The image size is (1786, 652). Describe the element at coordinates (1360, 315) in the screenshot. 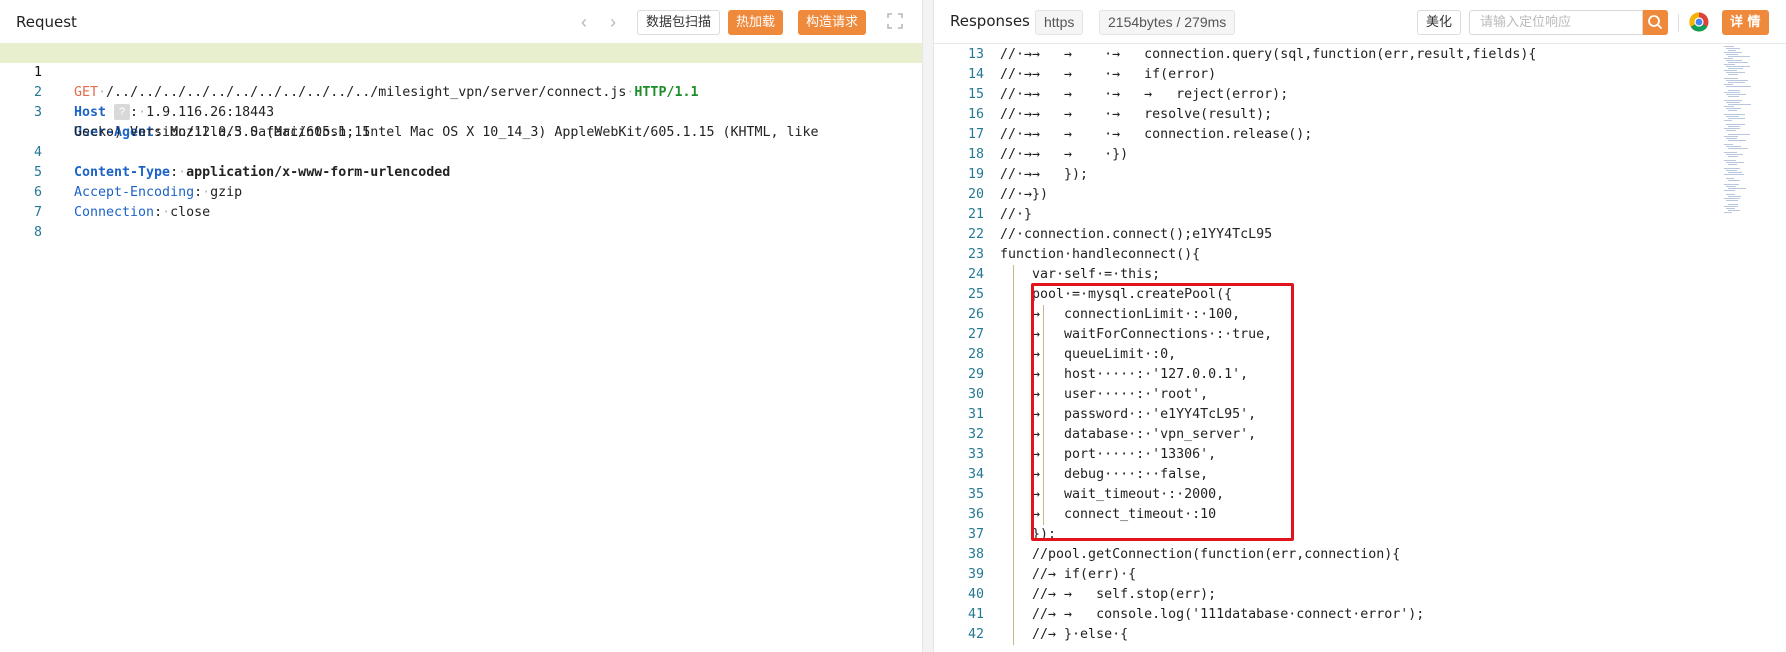

I see `code-line: 26 → connectionLimit·:·100,` at that location.